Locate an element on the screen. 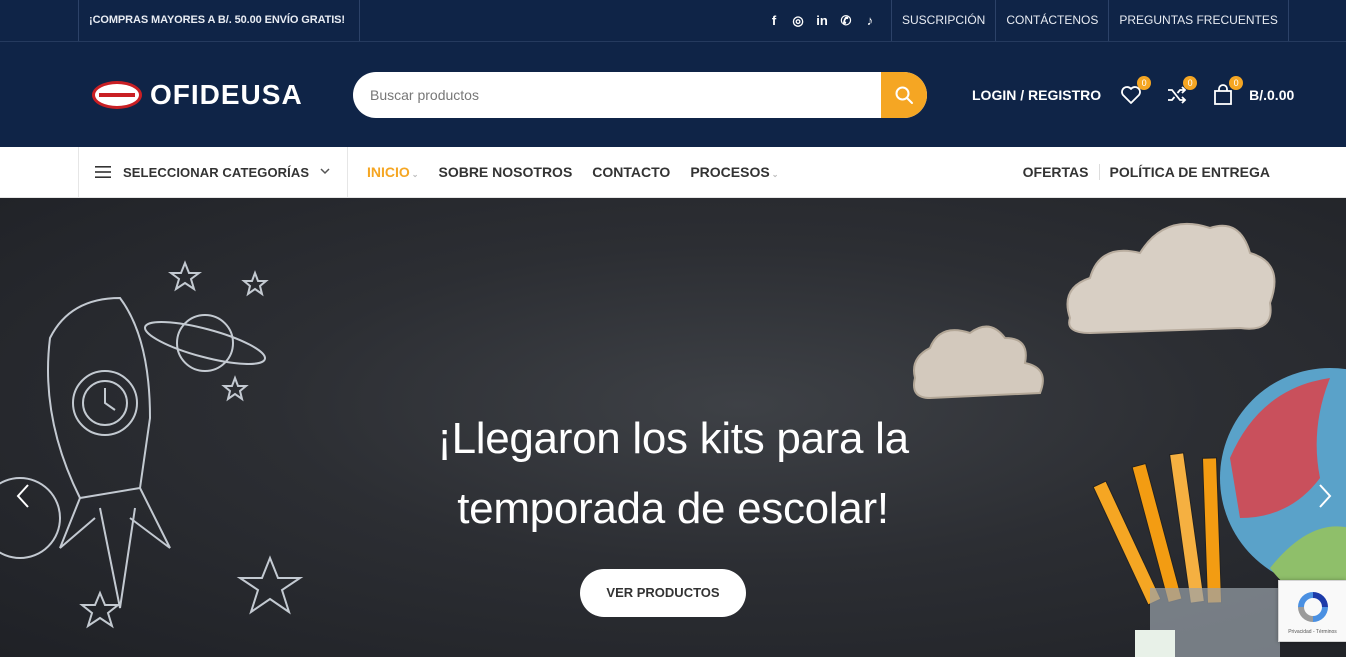 This screenshot has height=657, width=1346. menu-item-procesos: PROCESOS ⌄ is located at coordinates (734, 172).